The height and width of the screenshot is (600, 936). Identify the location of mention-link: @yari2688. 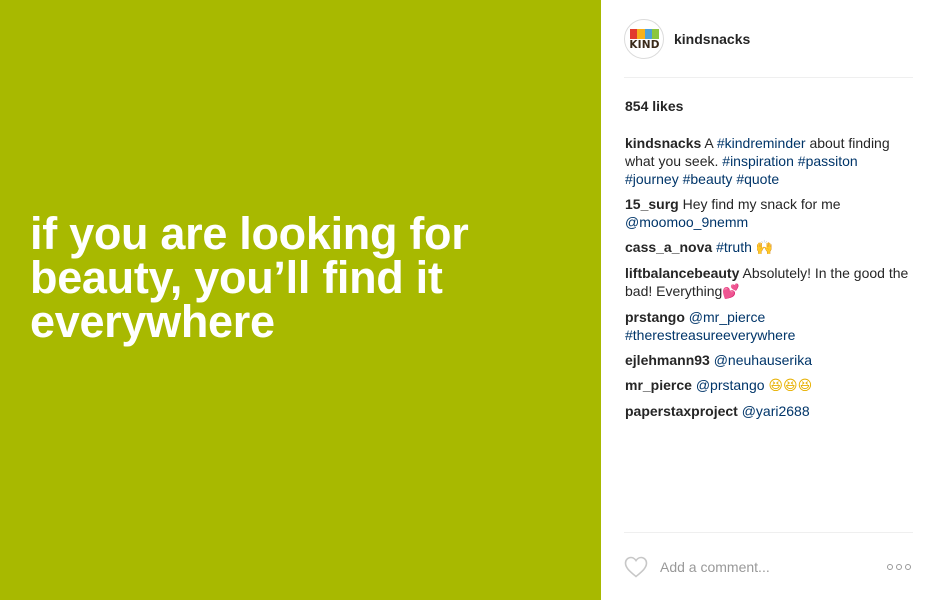
(776, 411).